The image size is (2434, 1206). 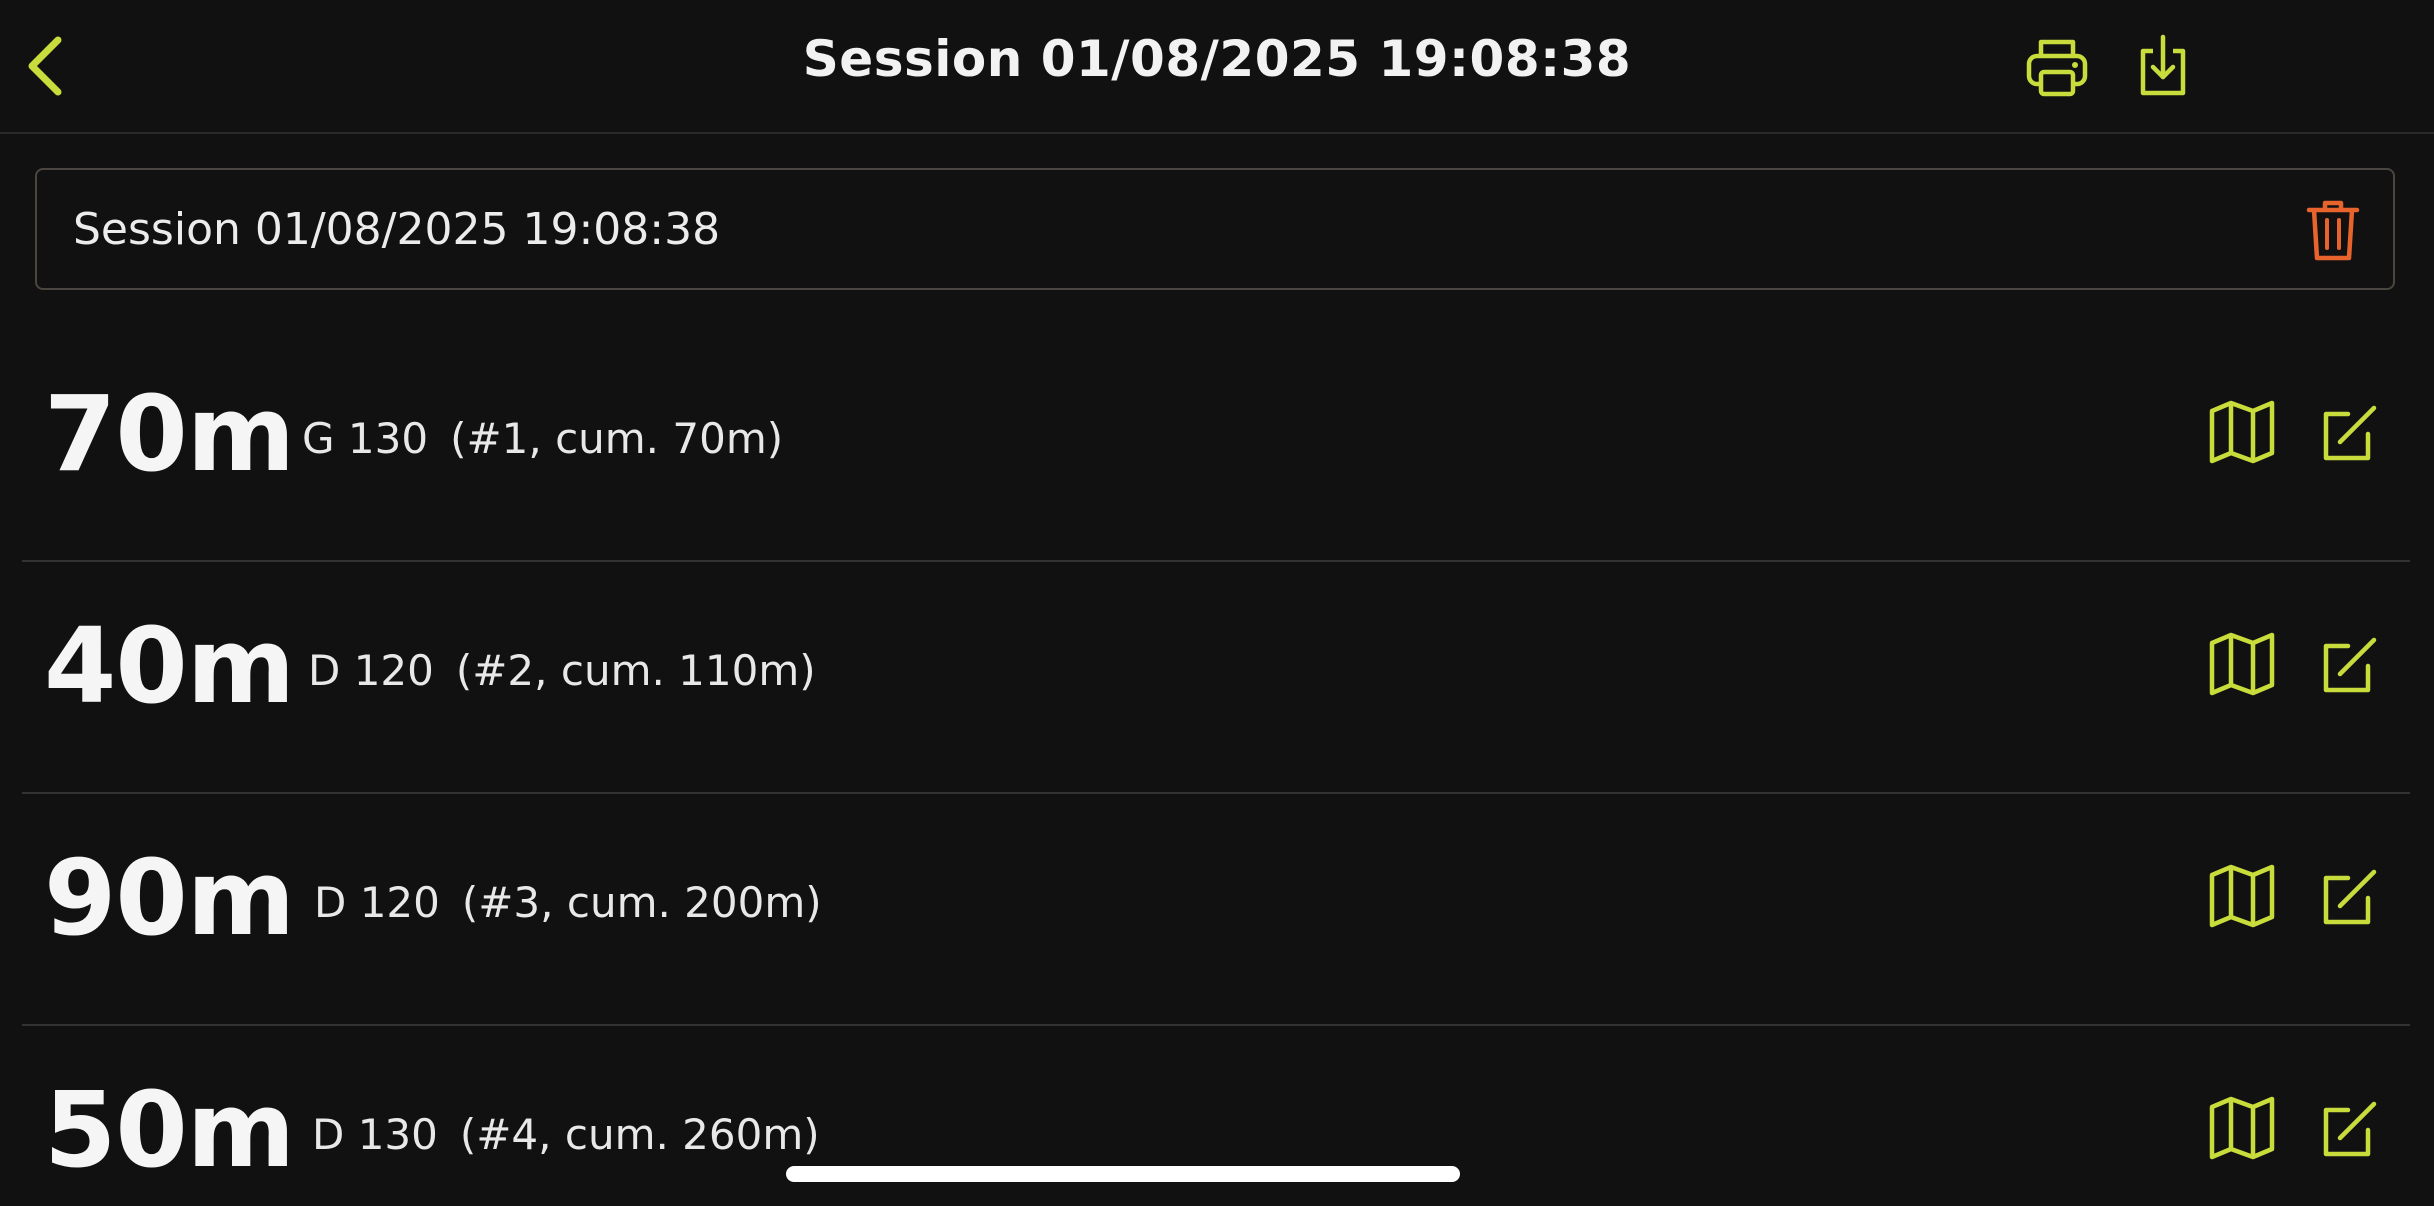 I want to click on shot-info: (#1, cum. 70m), so click(x=617, y=438).